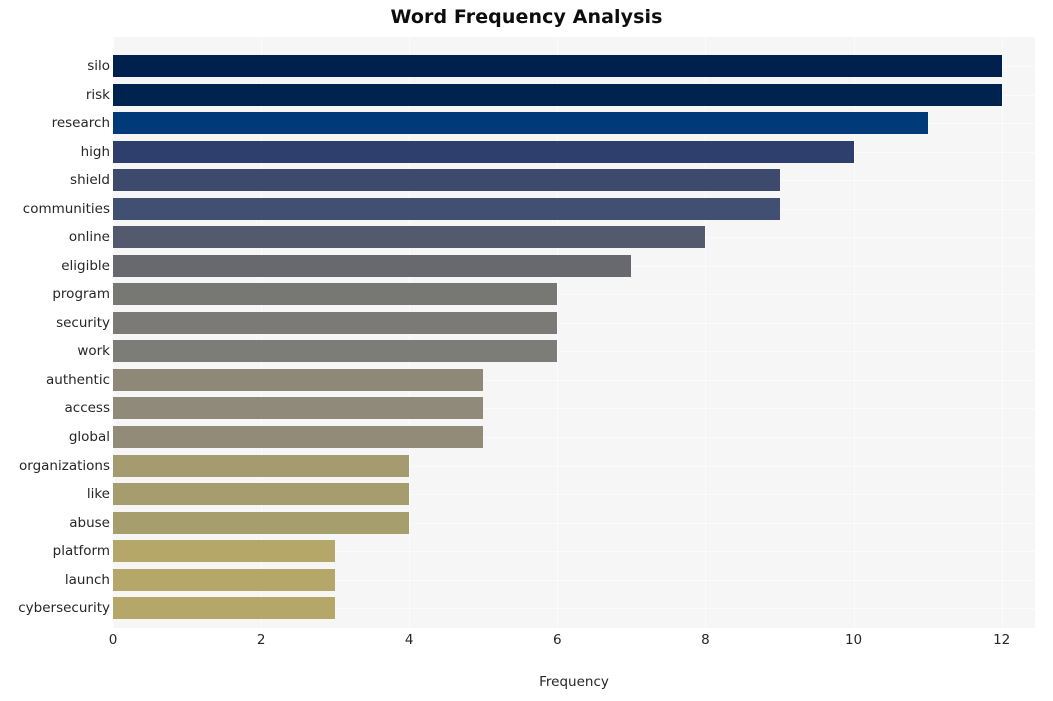 This screenshot has width=1053, height=701. I want to click on y-tick-label: access, so click(87, 408).